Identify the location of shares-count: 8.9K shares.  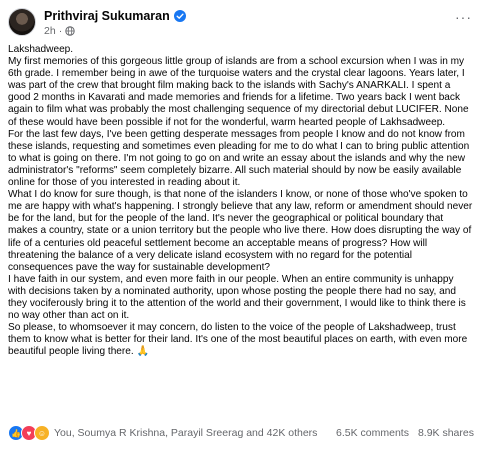
(446, 433).